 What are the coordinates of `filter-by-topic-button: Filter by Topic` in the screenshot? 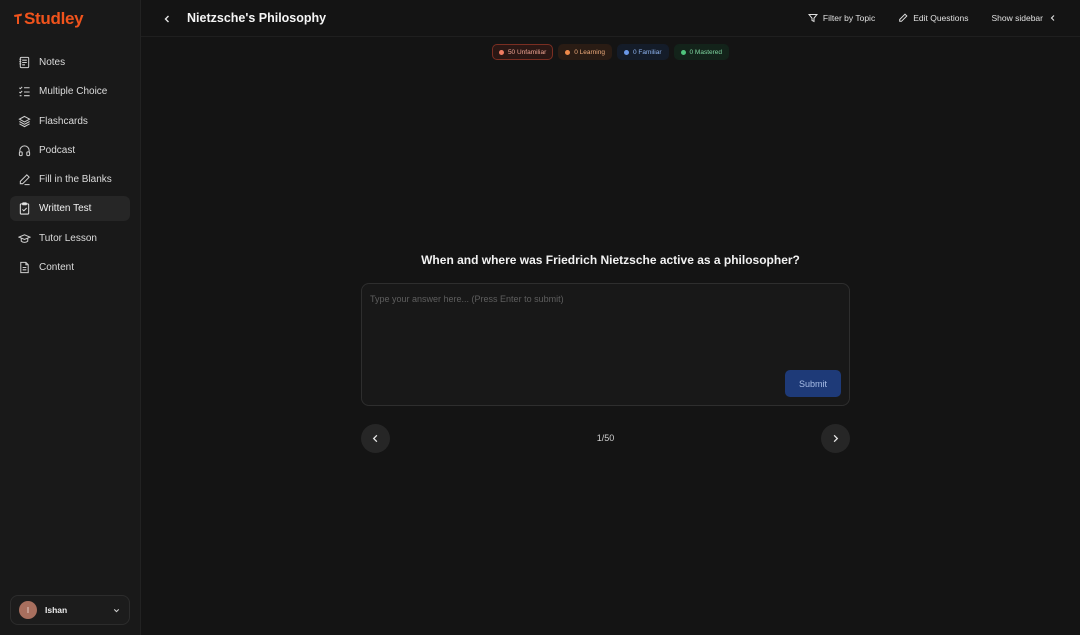 It's located at (841, 18).